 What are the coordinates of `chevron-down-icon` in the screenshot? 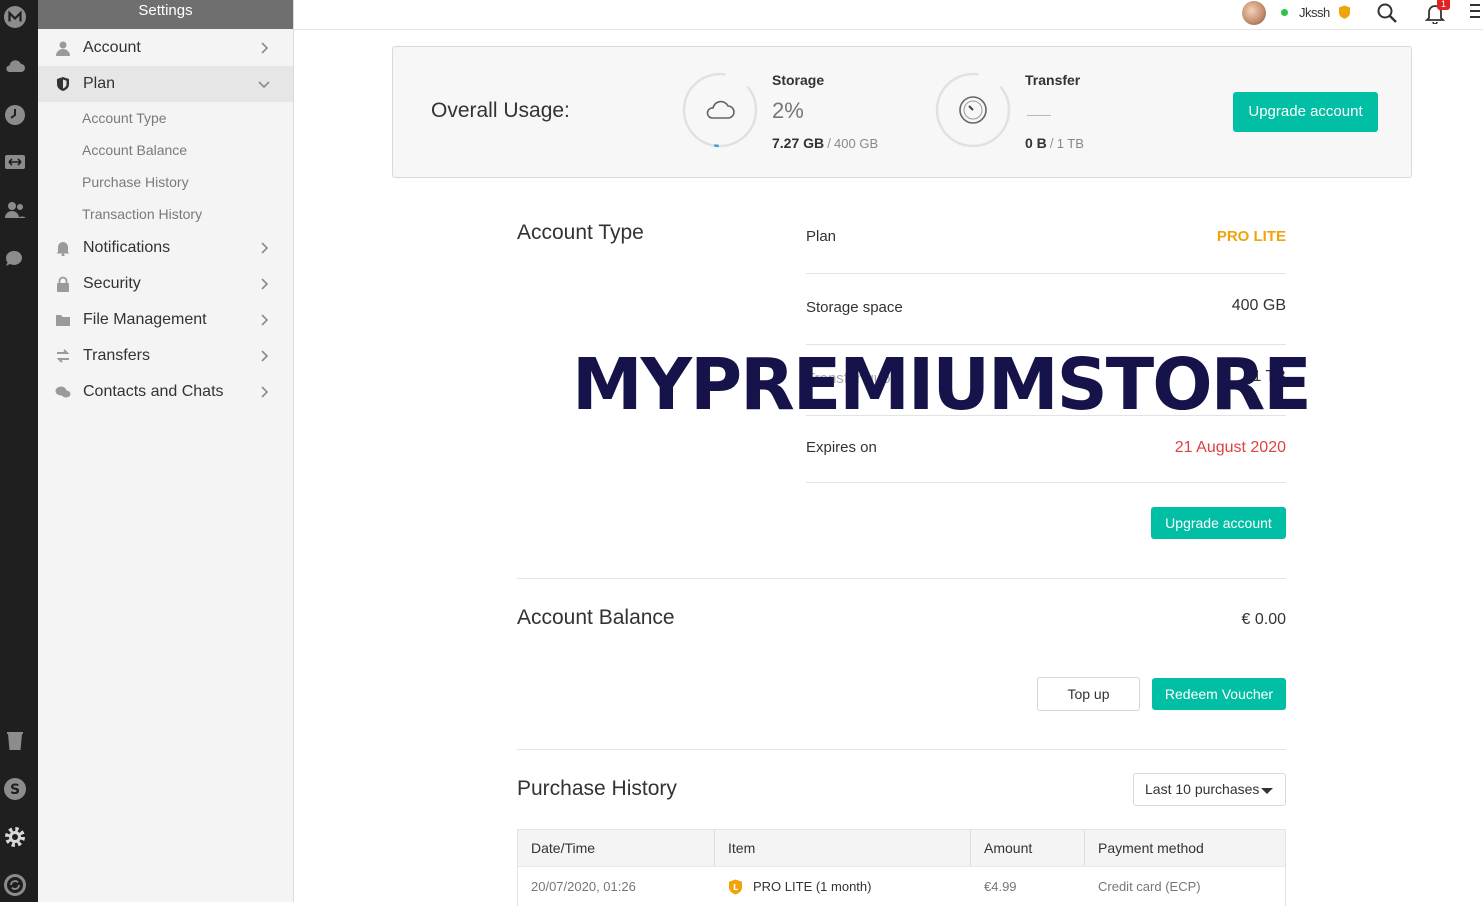 It's located at (264, 85).